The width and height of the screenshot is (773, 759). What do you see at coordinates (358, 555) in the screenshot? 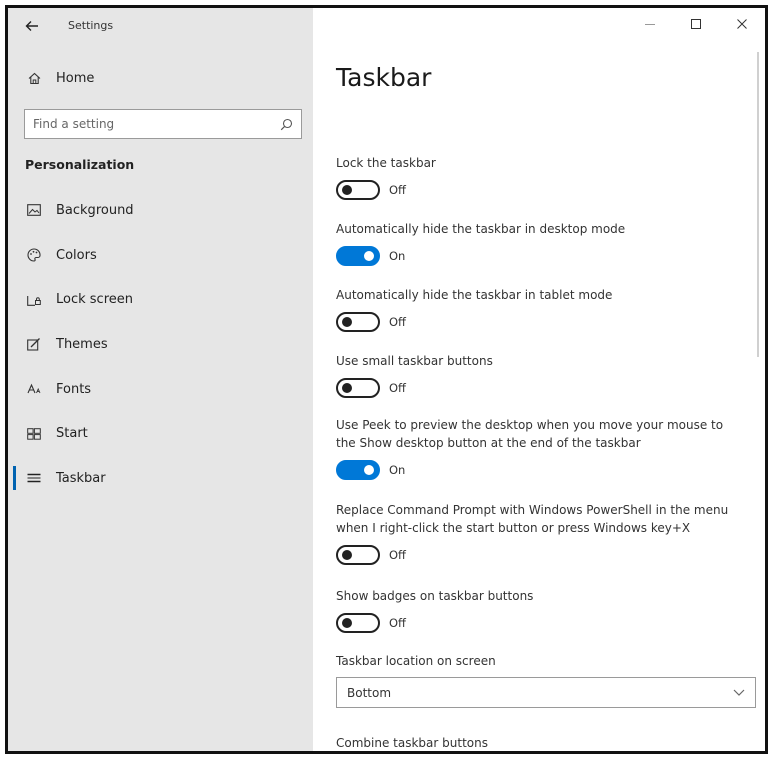
I see `toggle-powershell` at bounding box center [358, 555].